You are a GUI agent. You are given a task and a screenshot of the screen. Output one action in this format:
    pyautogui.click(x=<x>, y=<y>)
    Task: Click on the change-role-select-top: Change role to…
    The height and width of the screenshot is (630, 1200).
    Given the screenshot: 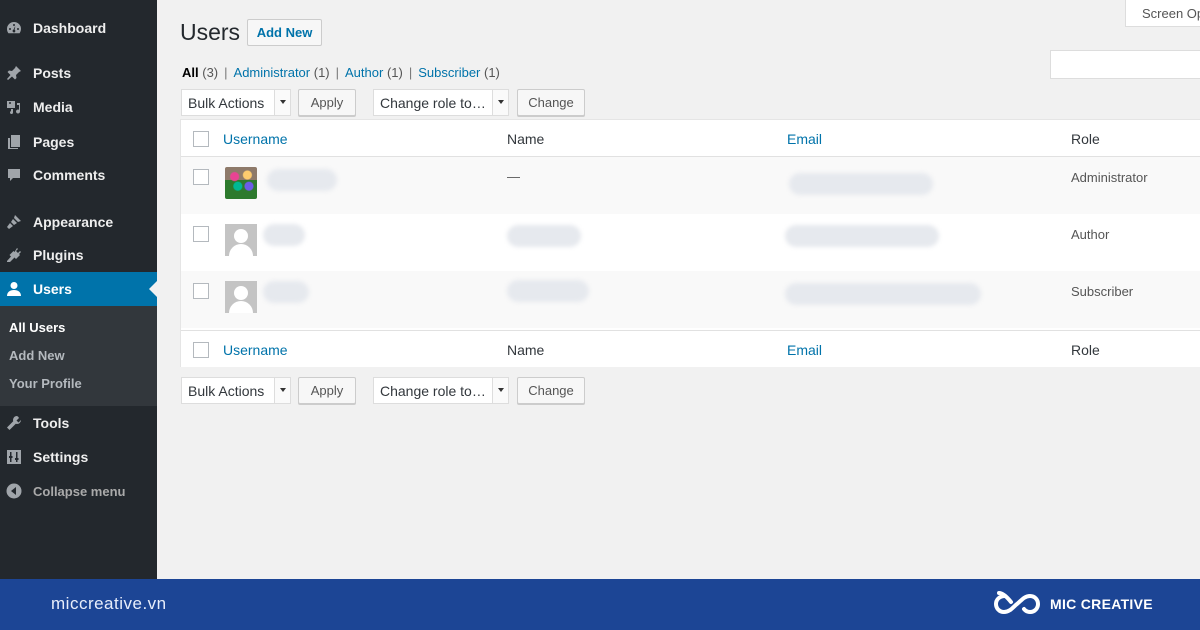 What is the action you would take?
    pyautogui.click(x=441, y=102)
    